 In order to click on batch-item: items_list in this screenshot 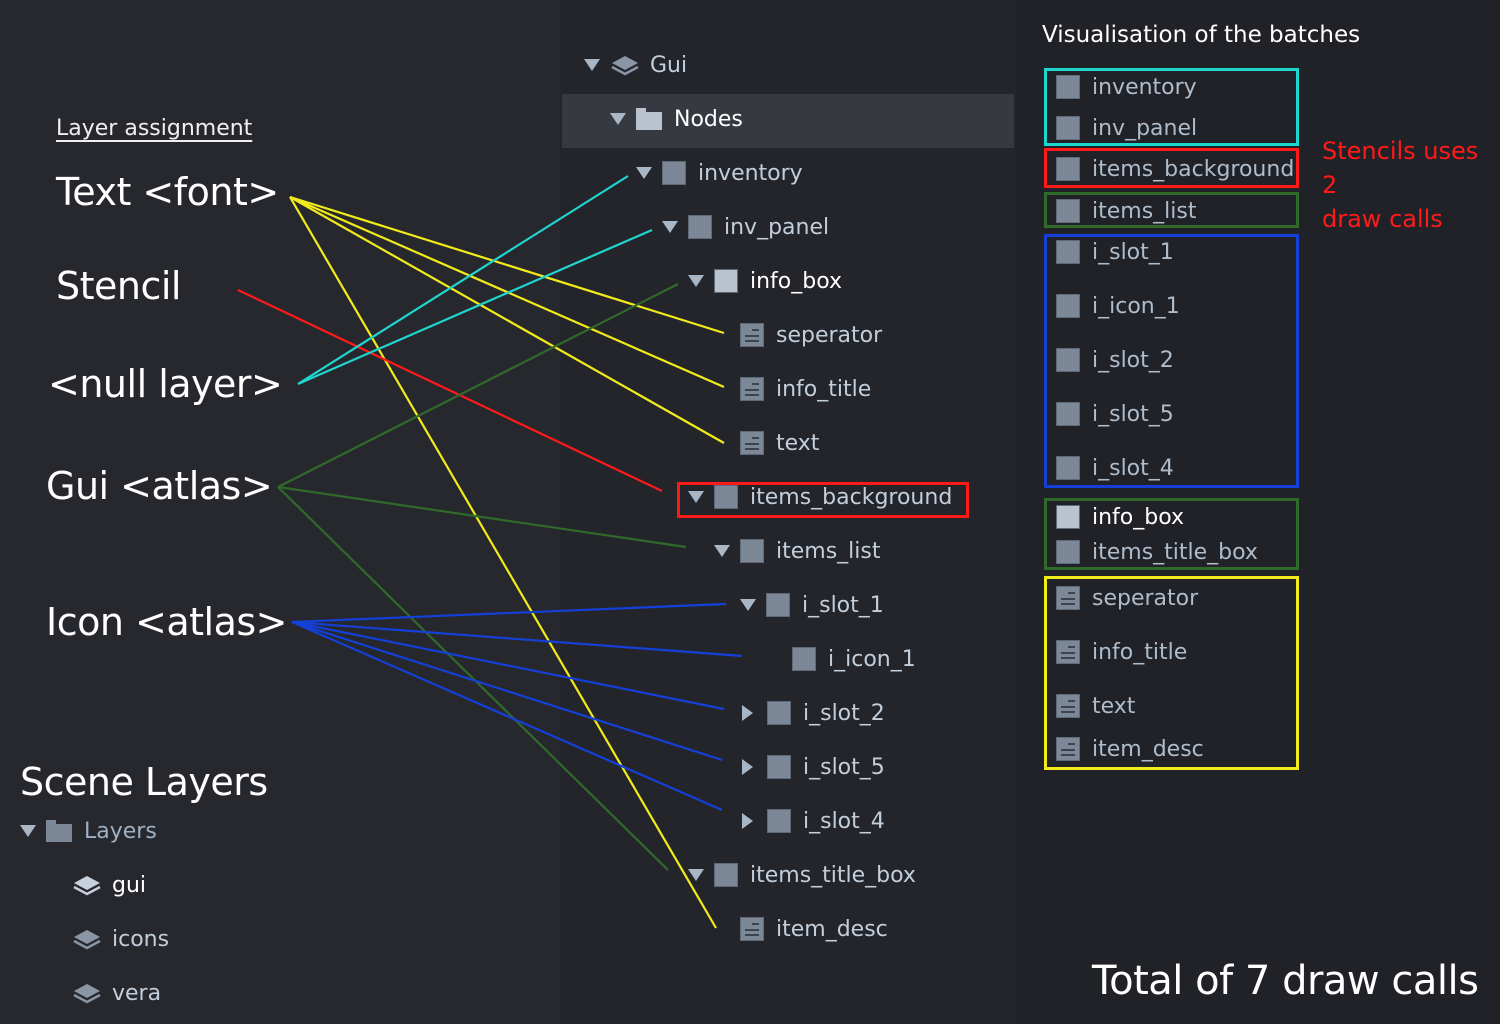, I will do `click(1126, 211)`.